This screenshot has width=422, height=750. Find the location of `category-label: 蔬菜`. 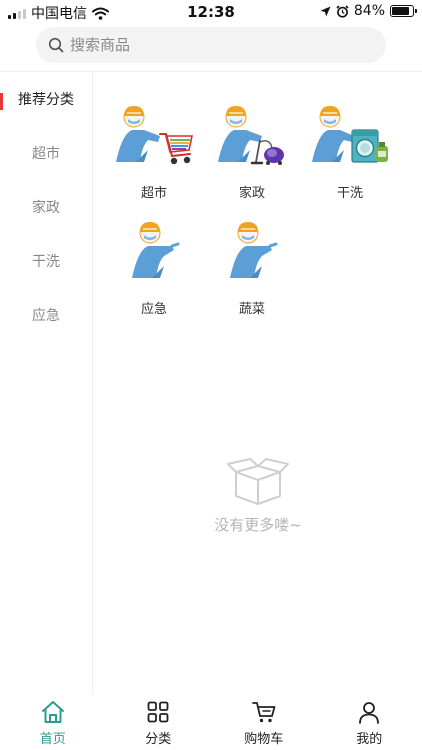

category-label: 蔬菜 is located at coordinates (251, 309).